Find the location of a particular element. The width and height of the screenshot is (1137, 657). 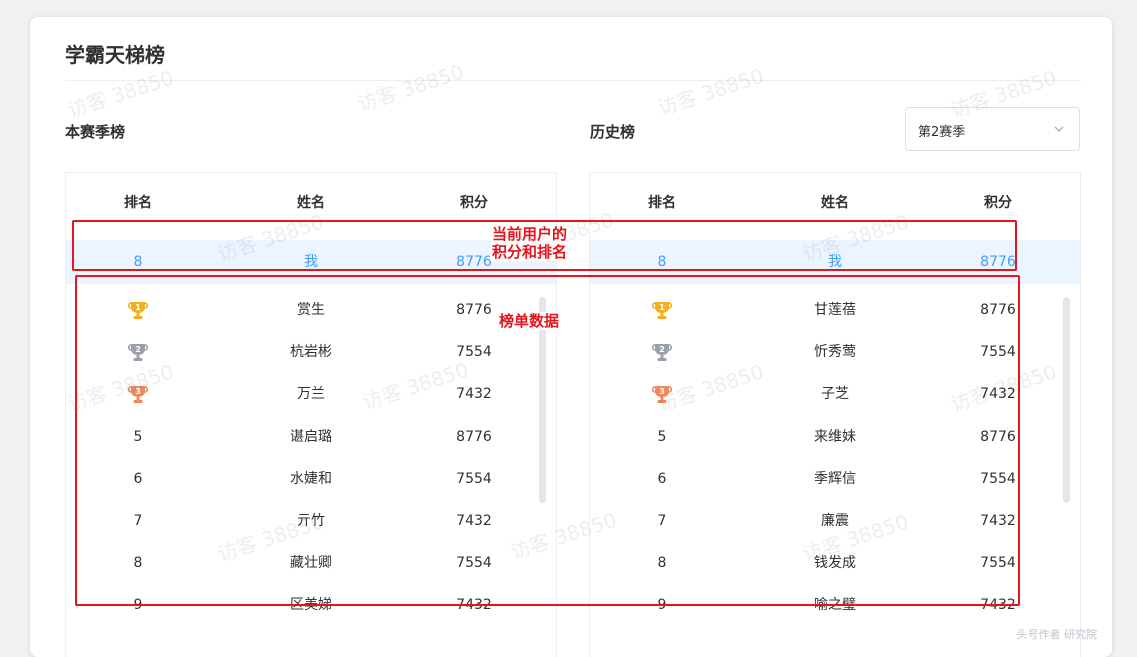

current-season-title: 本赛季榜 is located at coordinates (95, 132).